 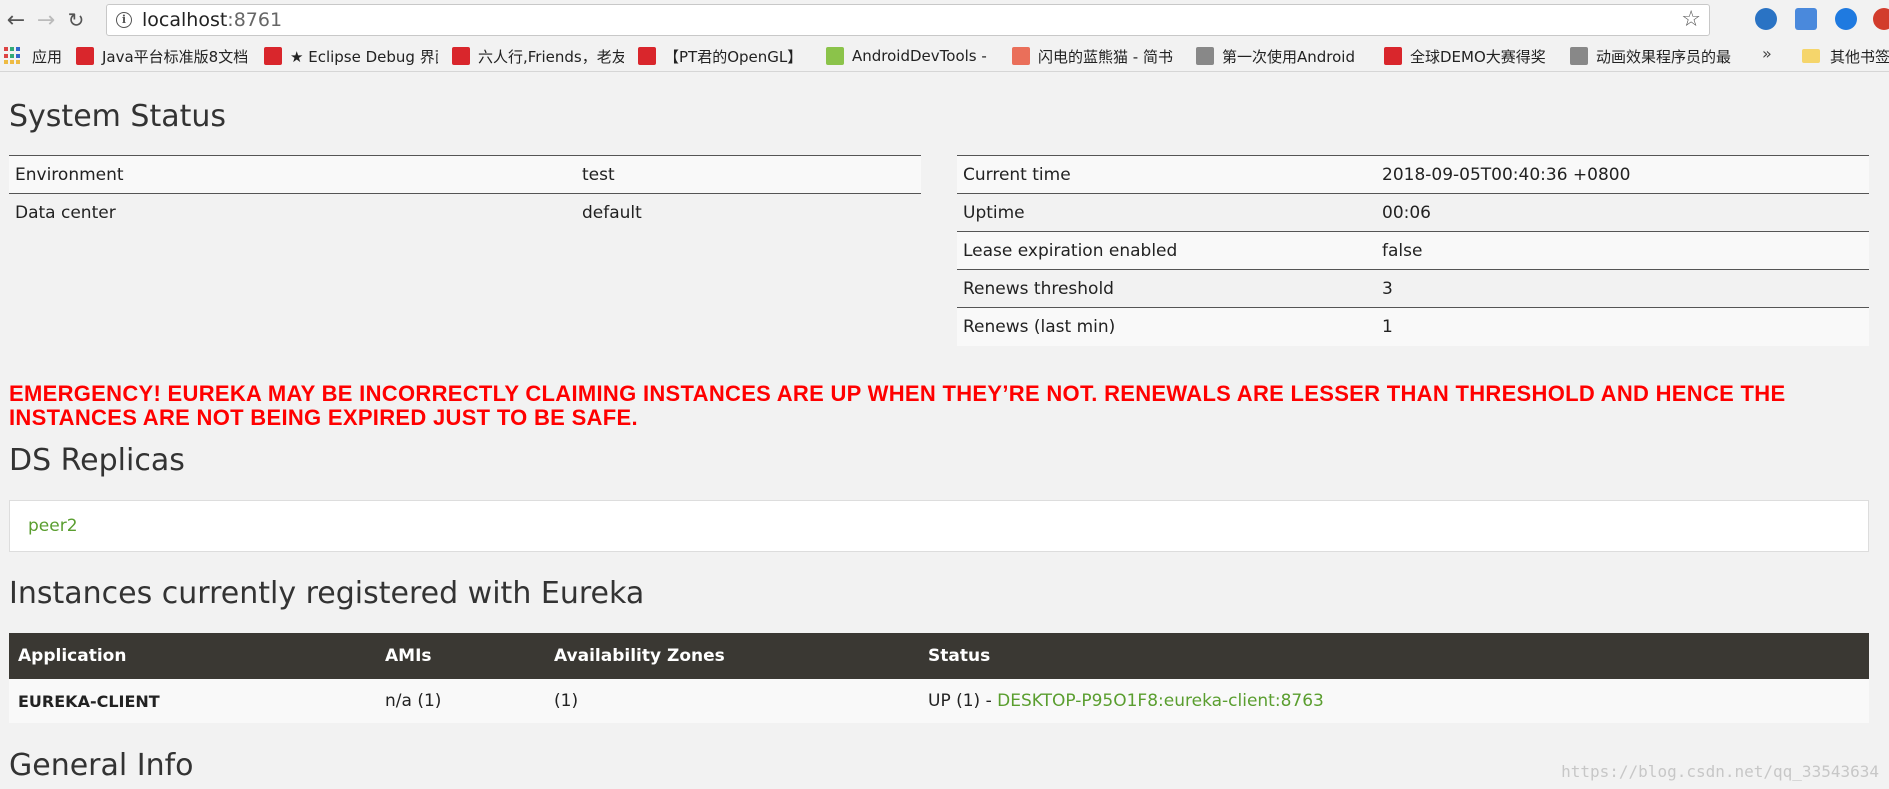 I want to click on translate-extension-icon, so click(x=1806, y=19).